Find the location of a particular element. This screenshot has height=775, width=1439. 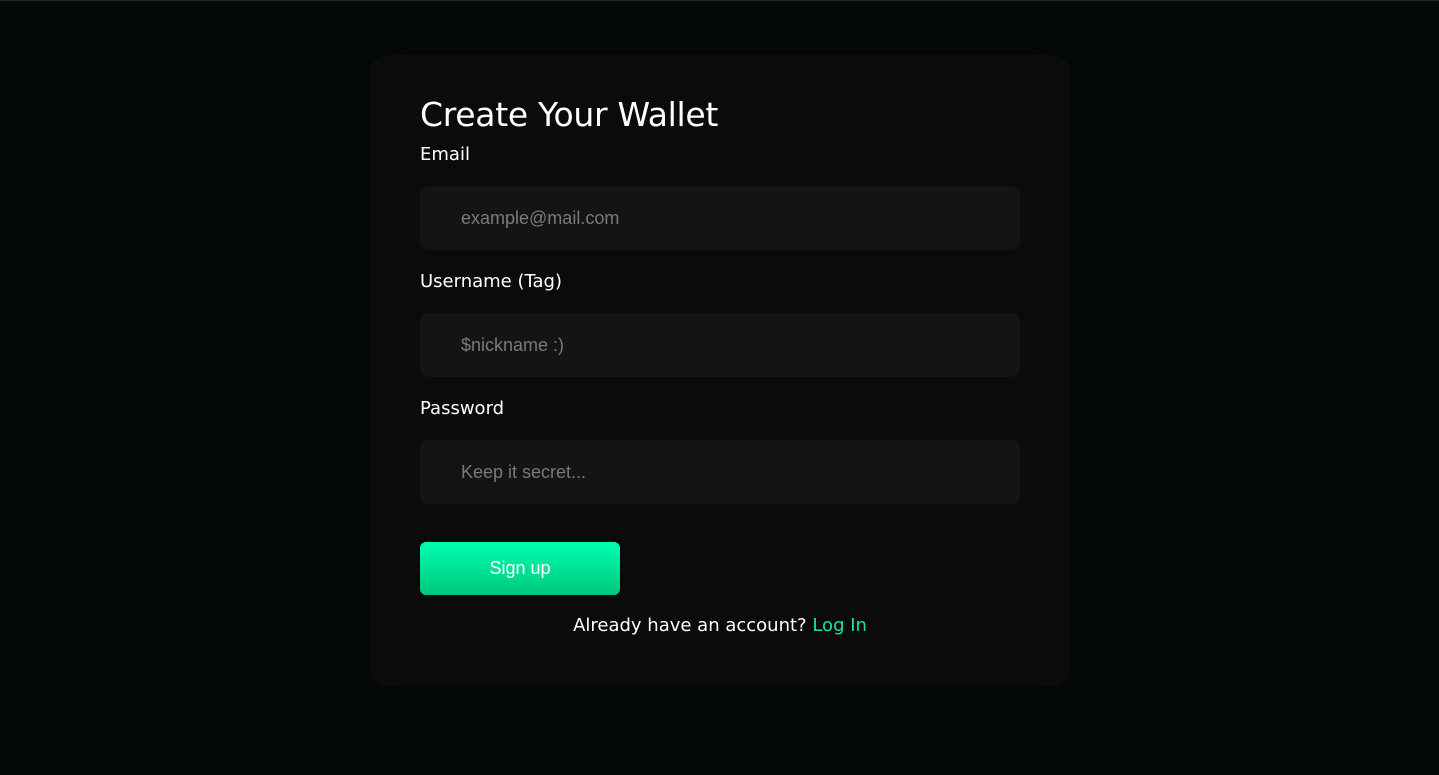

email-label: Email is located at coordinates (445, 154).